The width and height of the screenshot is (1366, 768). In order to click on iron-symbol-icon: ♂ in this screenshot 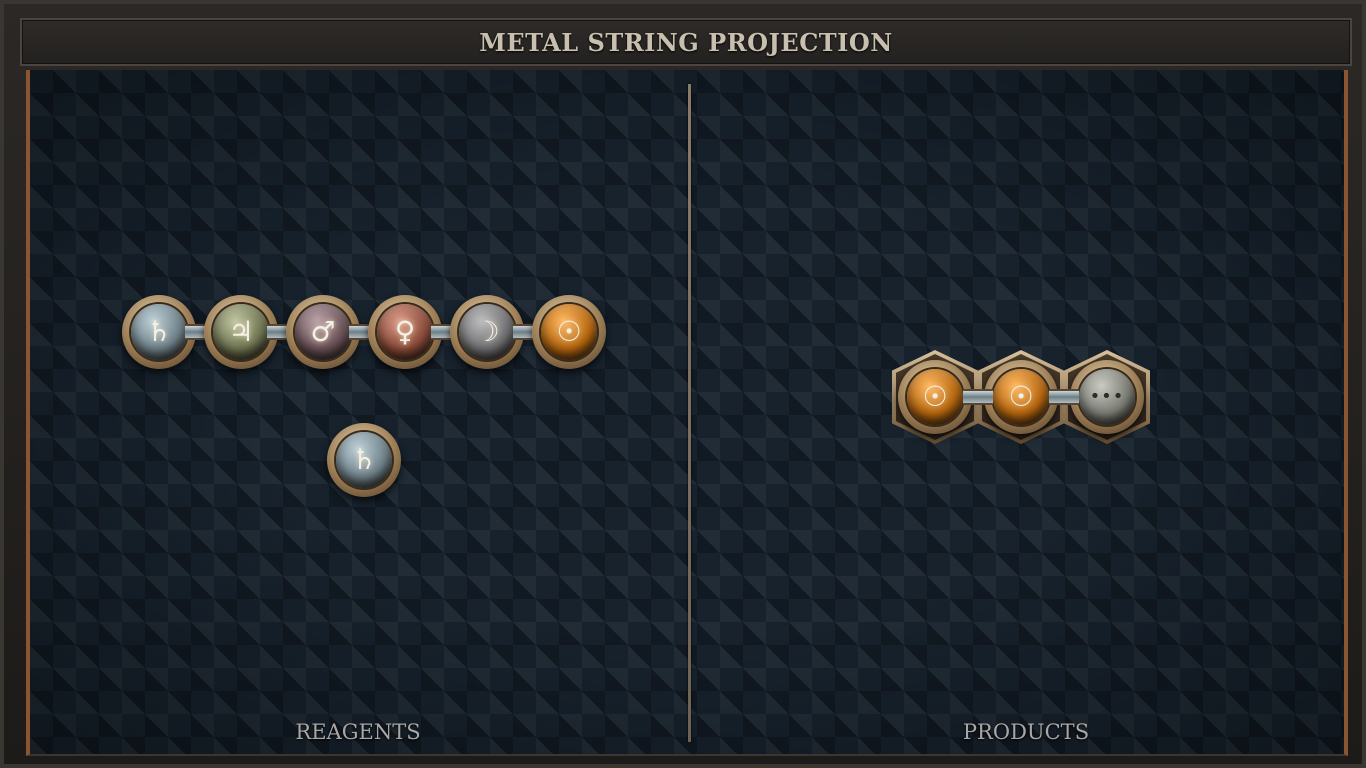, I will do `click(323, 331)`.